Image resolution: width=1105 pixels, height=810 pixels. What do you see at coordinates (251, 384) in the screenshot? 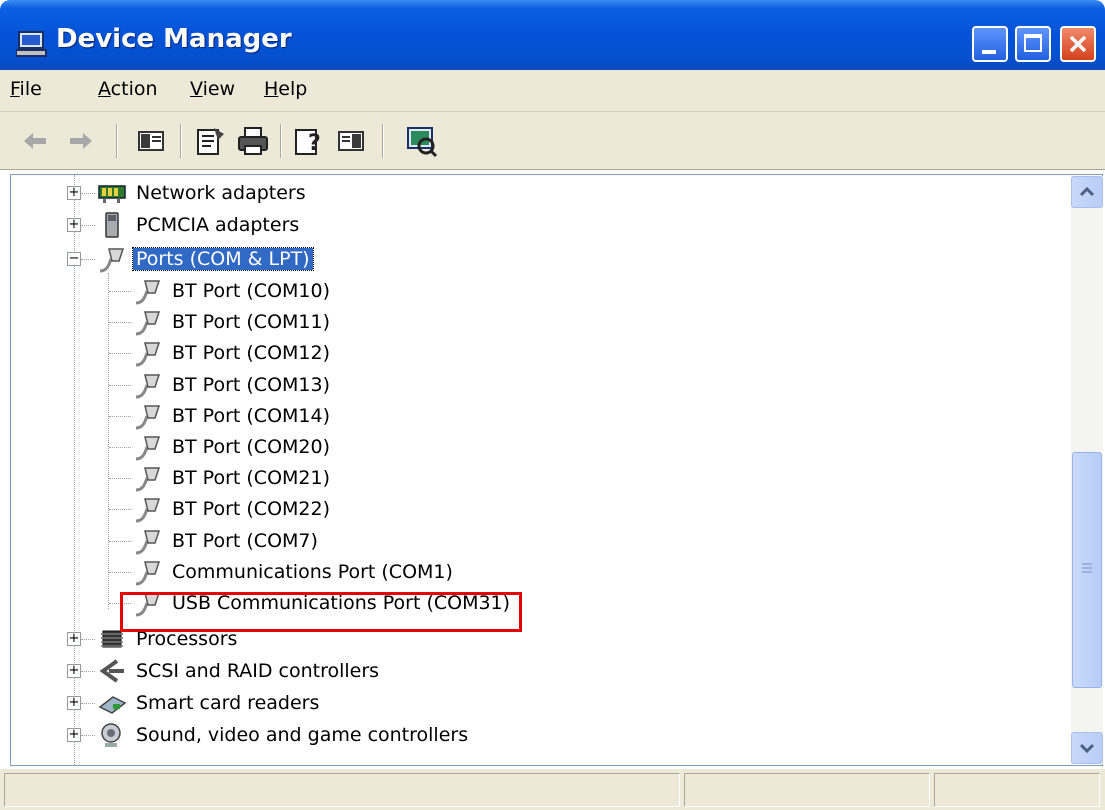
I see `tree-item-label: BT Port (COM13)` at bounding box center [251, 384].